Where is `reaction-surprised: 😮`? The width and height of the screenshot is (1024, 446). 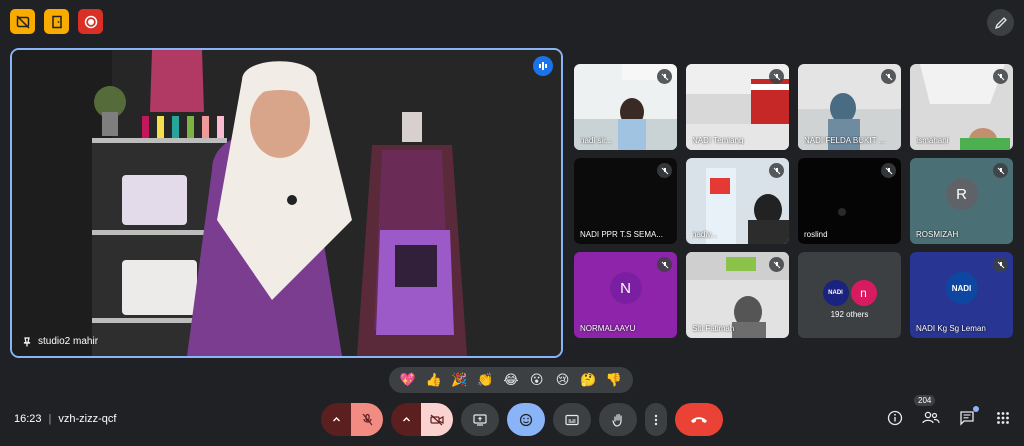
reaction-surprised: 😮 is located at coordinates (537, 380).